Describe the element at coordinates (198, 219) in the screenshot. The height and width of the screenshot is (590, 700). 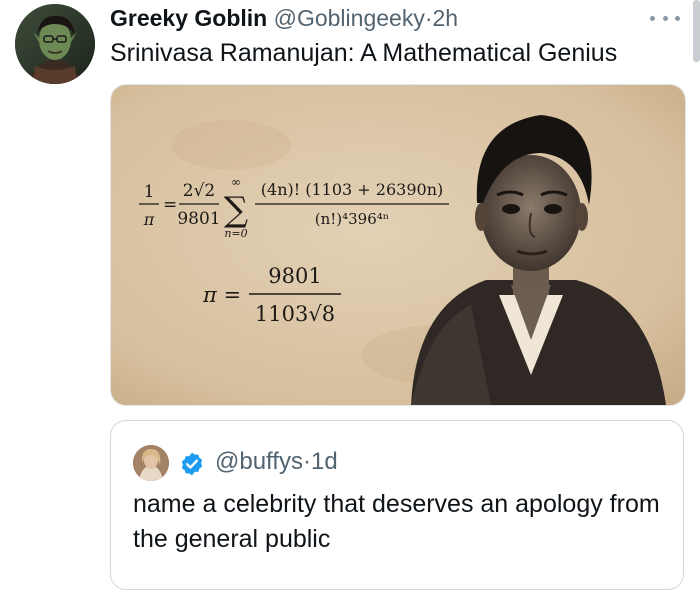
I see `f1-coef-den: 9801` at that location.